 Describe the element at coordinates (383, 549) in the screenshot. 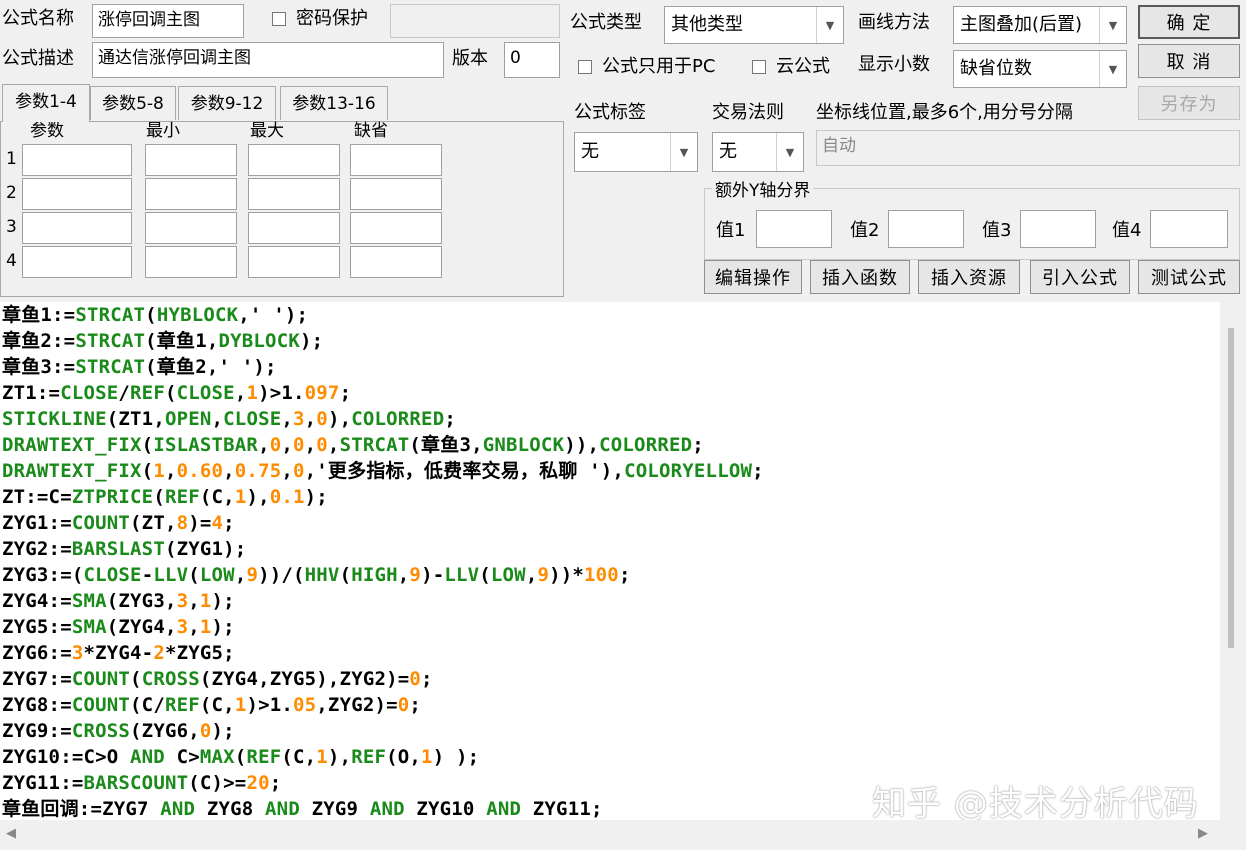

I see `code-line: ZYG2:=BARSLAST(ZYG1);` at that location.